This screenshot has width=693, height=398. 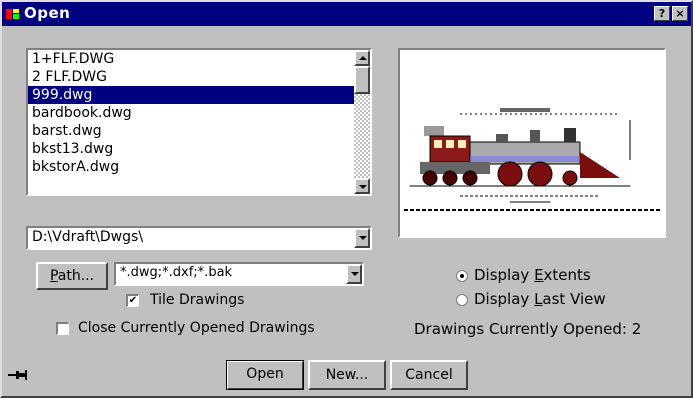 I want to click on directory-dropdown-button, so click(x=362, y=238).